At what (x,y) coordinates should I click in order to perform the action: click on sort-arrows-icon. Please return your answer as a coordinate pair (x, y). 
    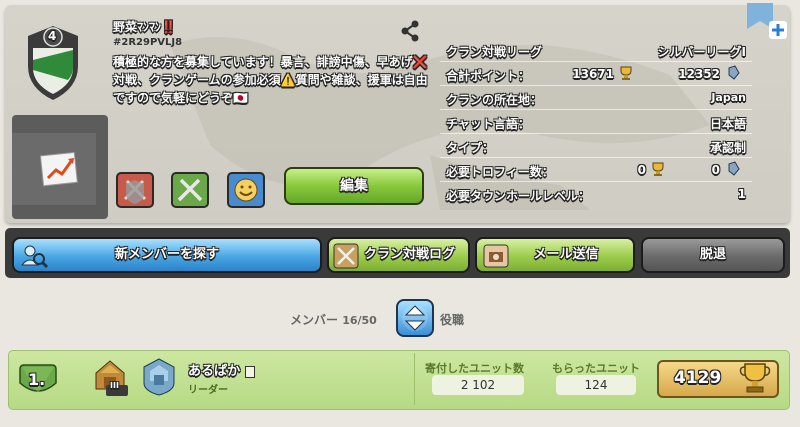
    Looking at the image, I should click on (415, 318).